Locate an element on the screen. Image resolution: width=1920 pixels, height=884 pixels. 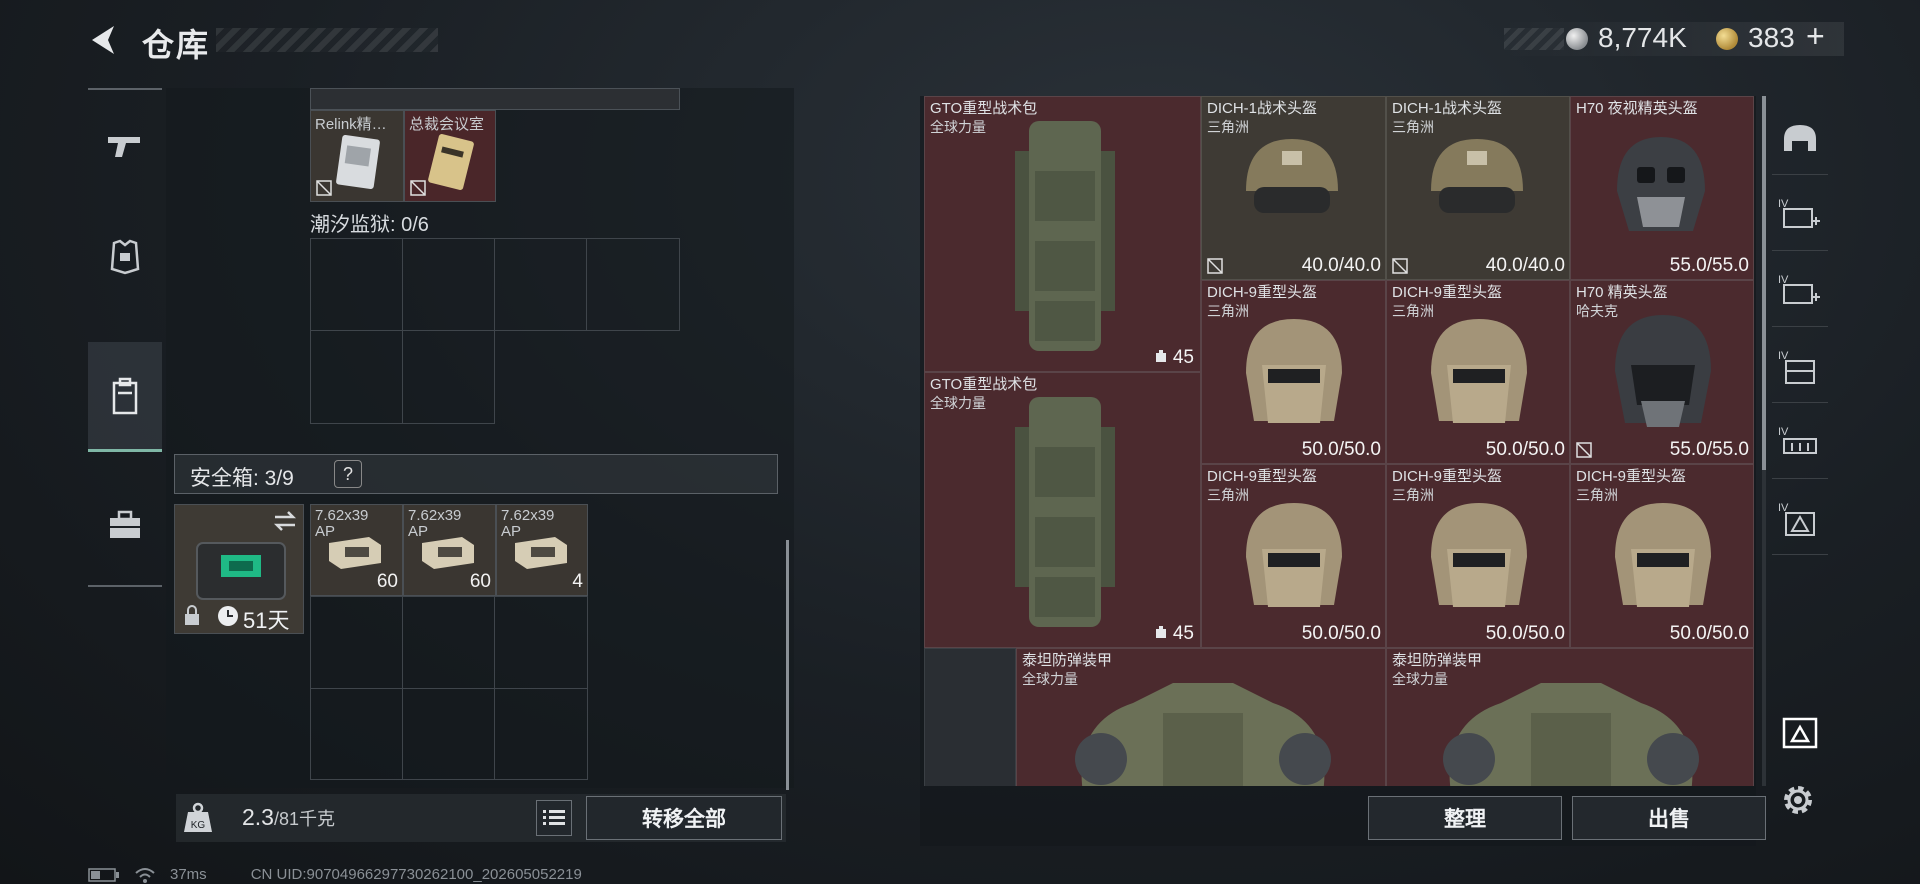
armor-image is located at coordinates (1571, 734).